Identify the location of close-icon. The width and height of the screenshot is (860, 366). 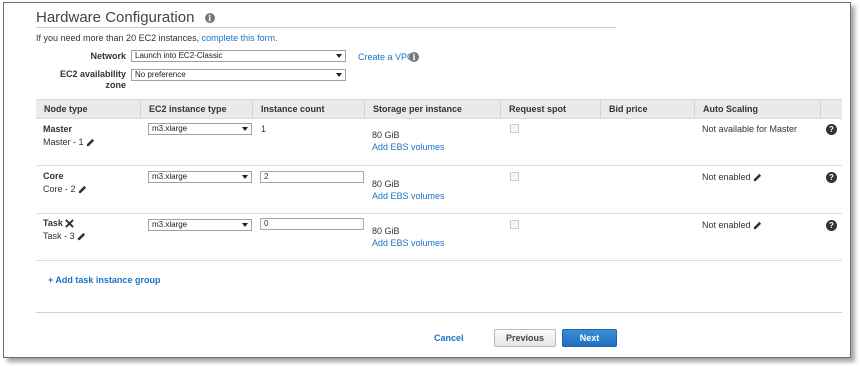
(70, 223).